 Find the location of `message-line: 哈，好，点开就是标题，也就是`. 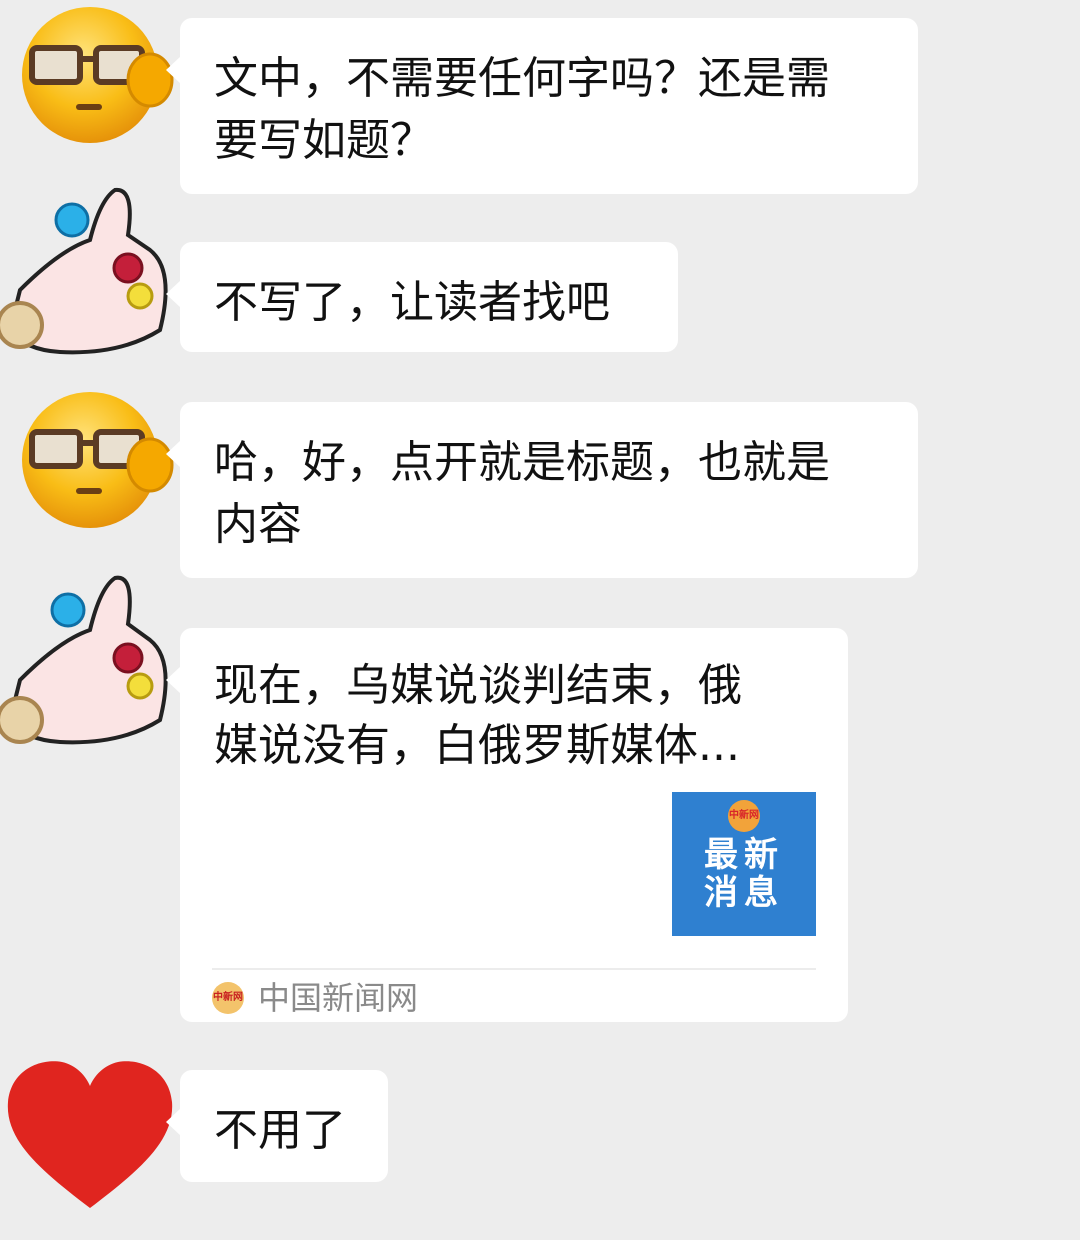

message-line: 哈，好，点开就是标题，也就是 is located at coordinates (522, 462).